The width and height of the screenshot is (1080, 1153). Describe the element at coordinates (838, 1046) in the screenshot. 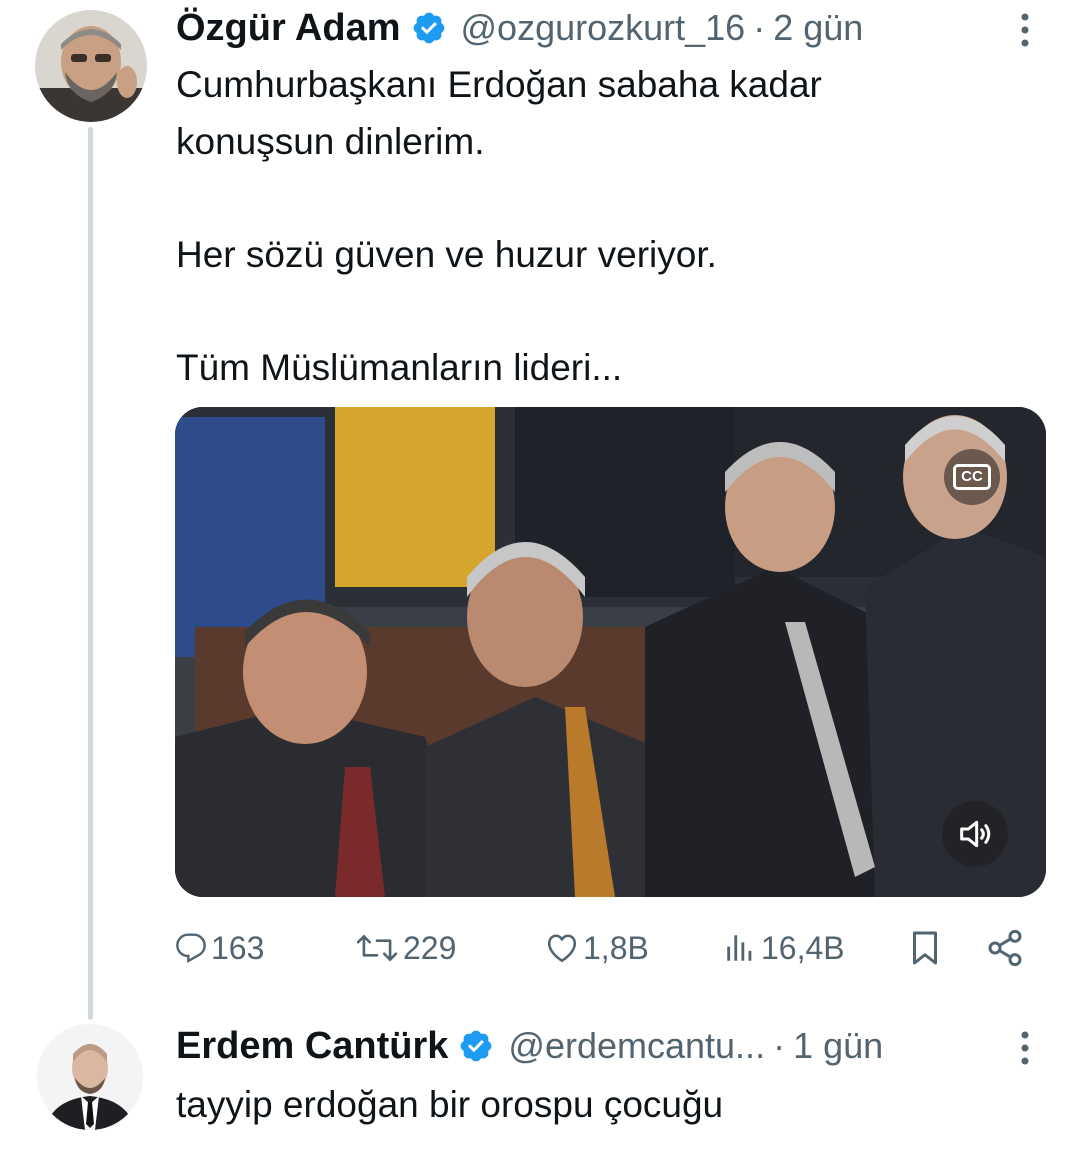

I see `timestamp: 1 gün` at that location.